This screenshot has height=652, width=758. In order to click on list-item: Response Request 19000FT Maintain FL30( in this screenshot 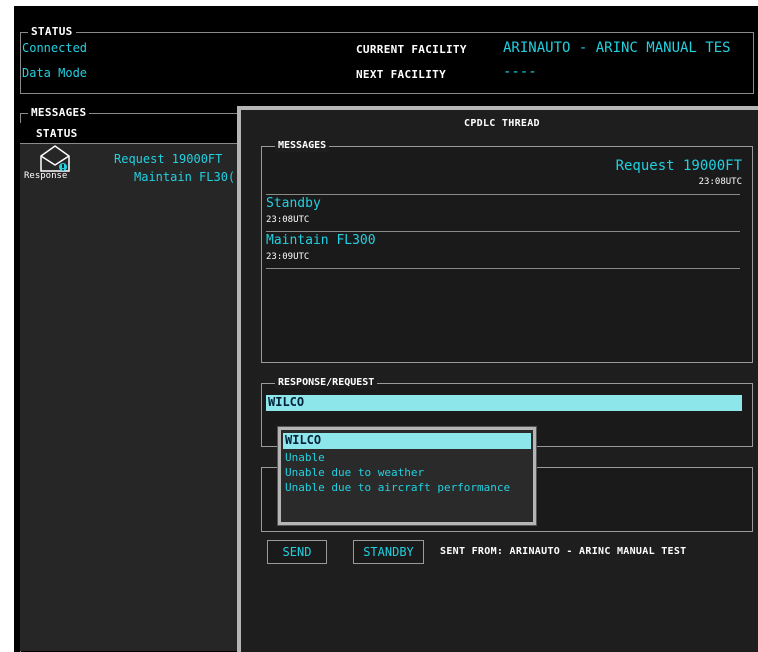, I will do `click(129, 164)`.